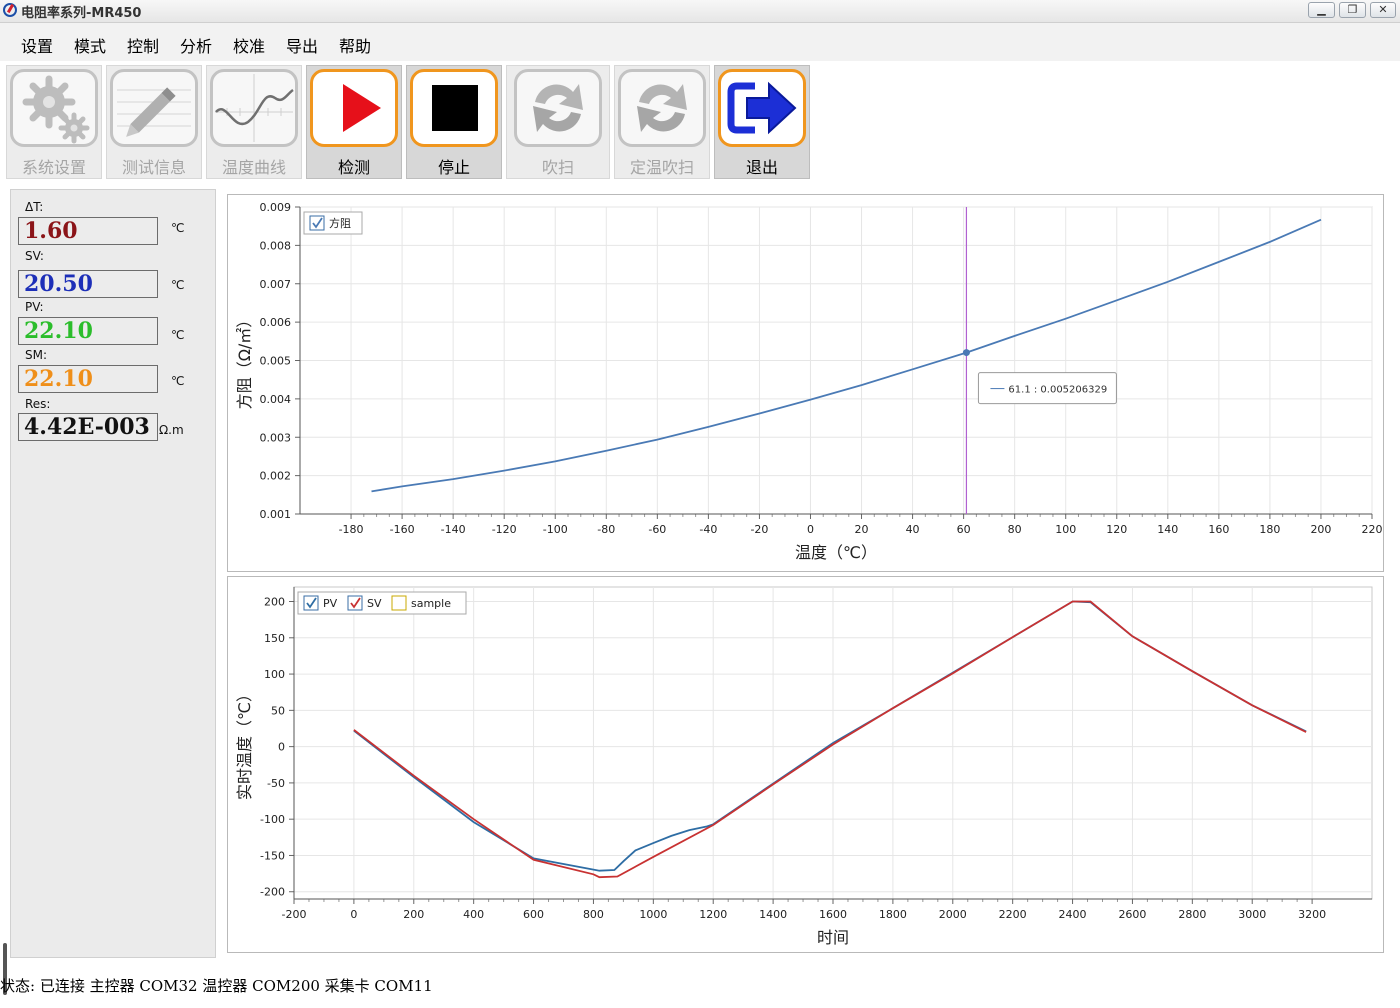 Image resolution: width=1400 pixels, height=1008 pixels. I want to click on y-tick-label: -150, so click(272, 855).